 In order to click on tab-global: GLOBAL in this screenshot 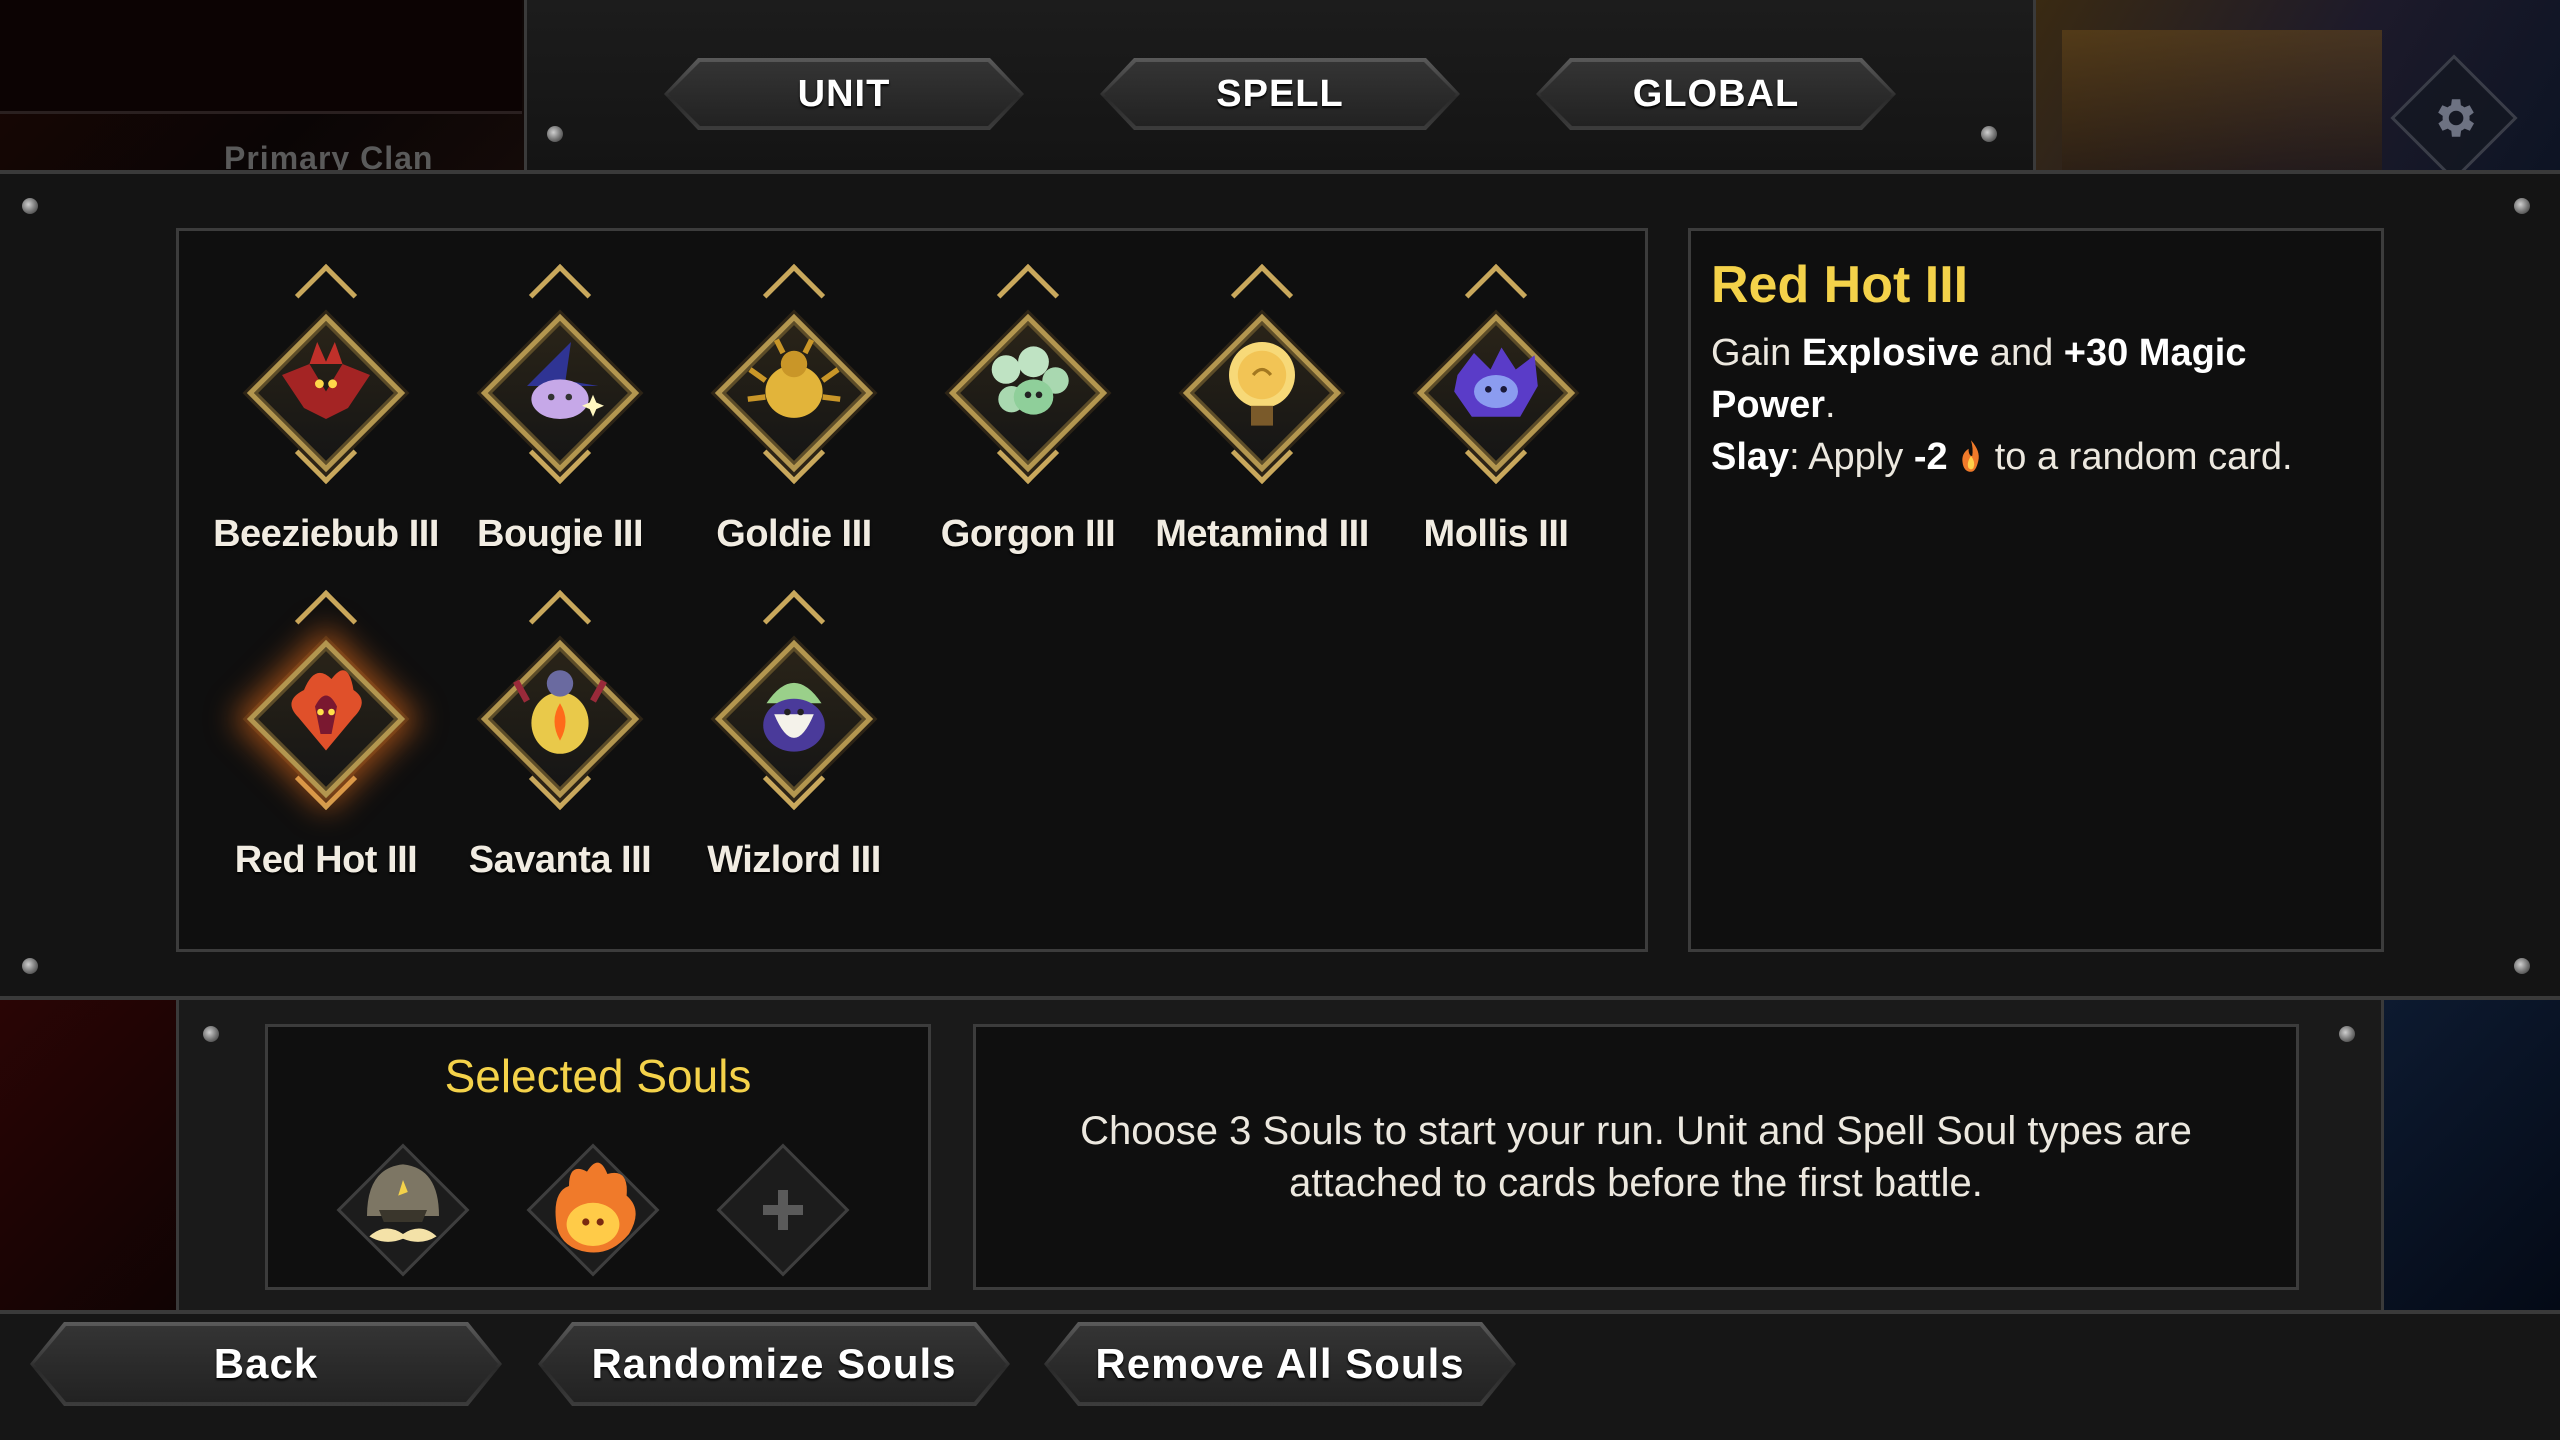, I will do `click(1716, 94)`.